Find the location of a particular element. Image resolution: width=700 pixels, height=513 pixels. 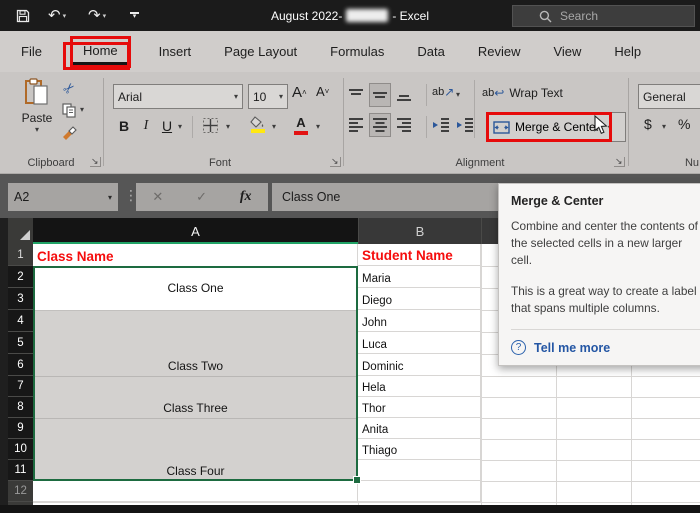

font-color-dropdown-icon: ▾ is located at coordinates (318, 126).